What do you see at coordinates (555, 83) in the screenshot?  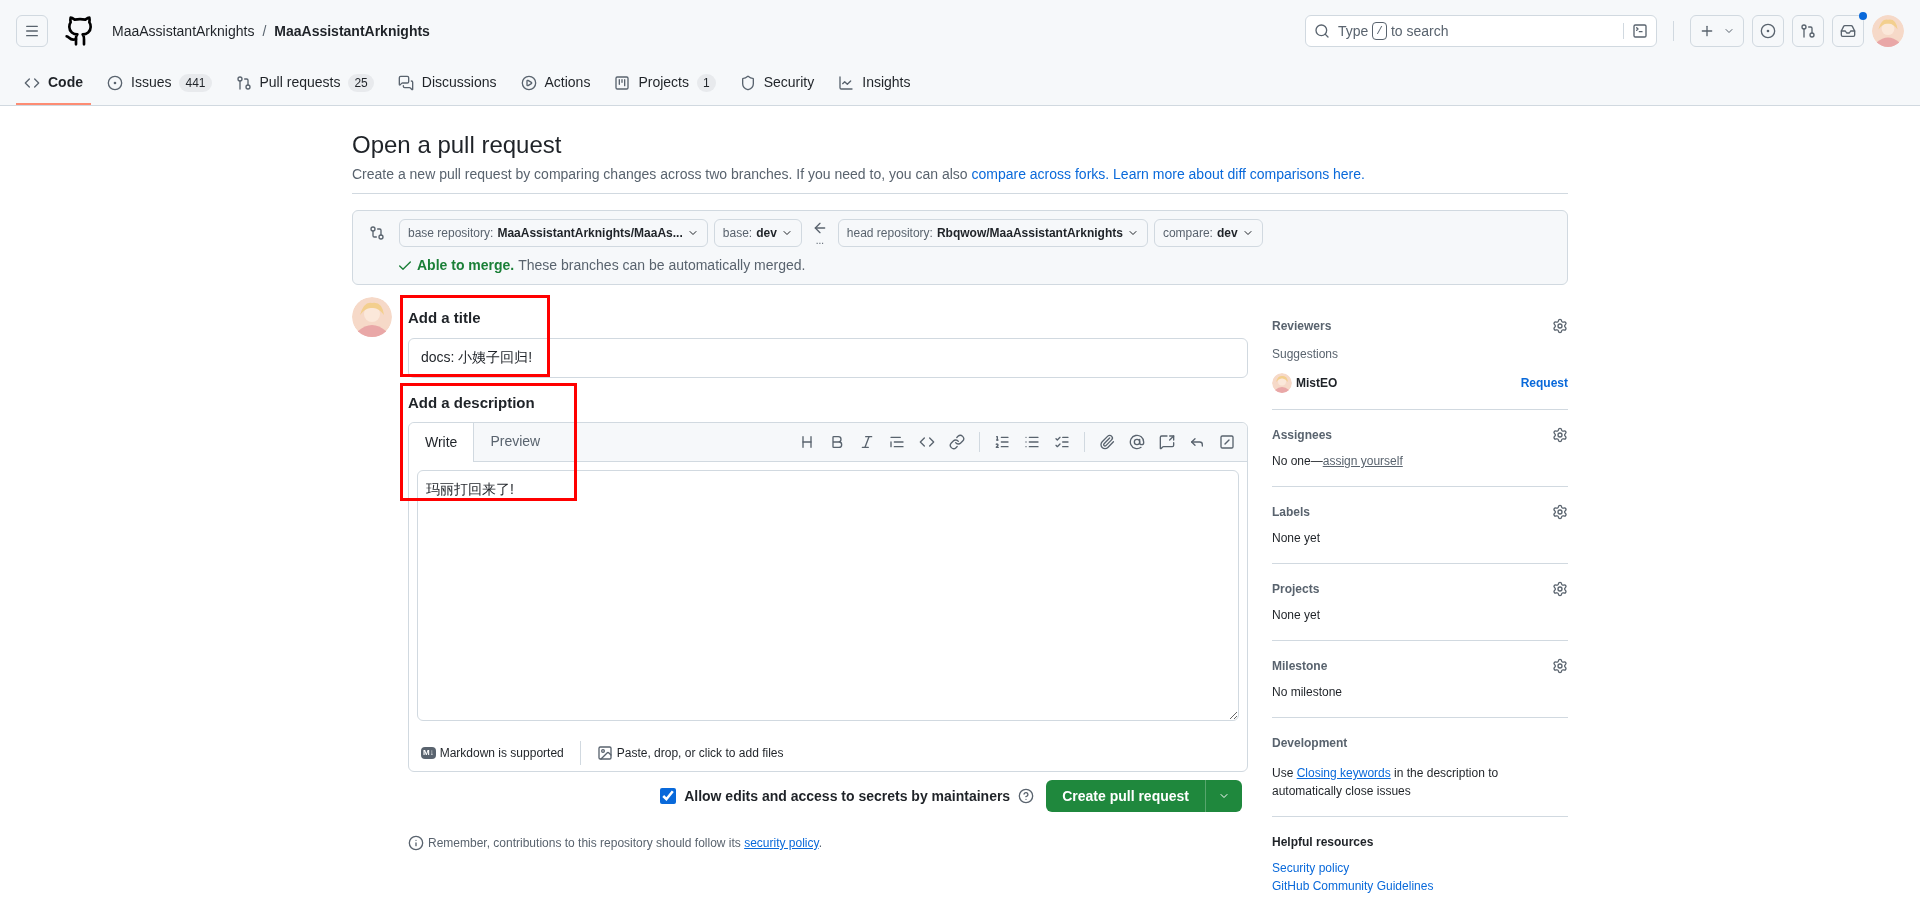 I see `repo-tab: Actions` at bounding box center [555, 83].